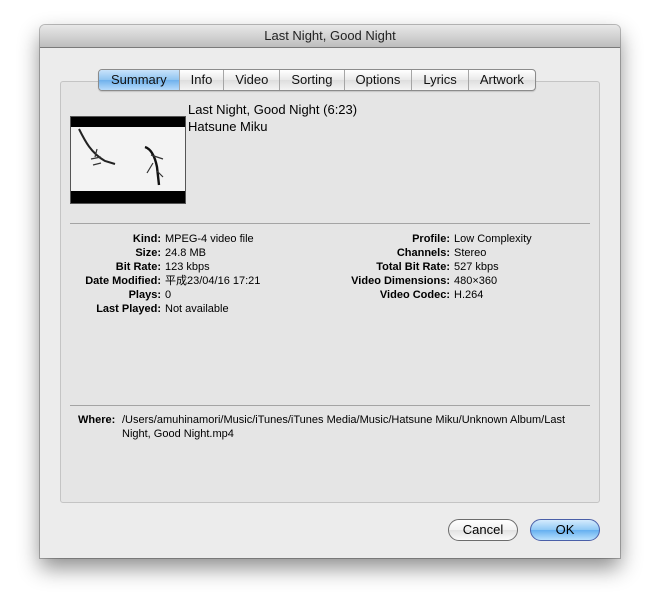 This screenshot has width=660, height=614. I want to click on divider-bottom, so click(330, 405).